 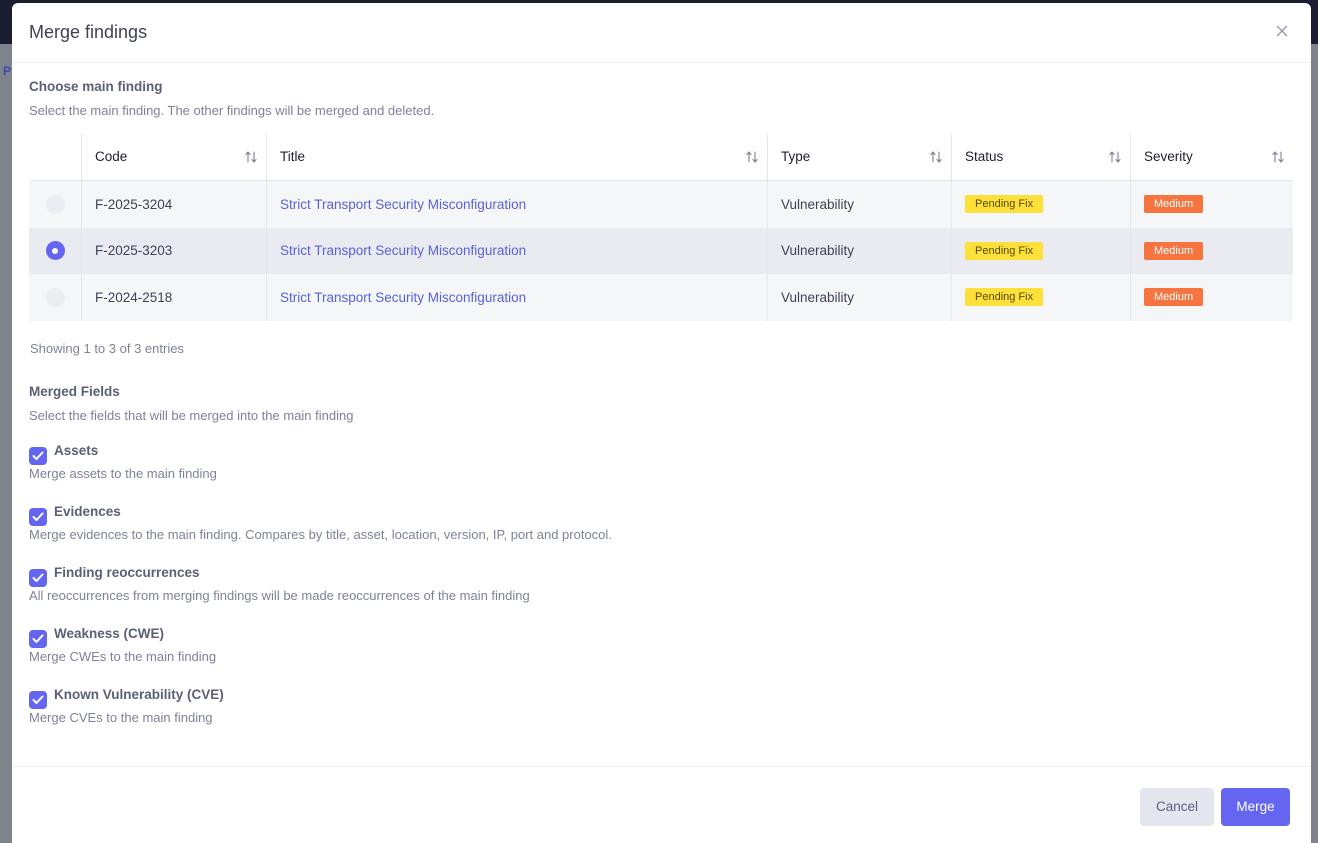 I want to click on cancel-button: Cancel, so click(x=1177, y=807).